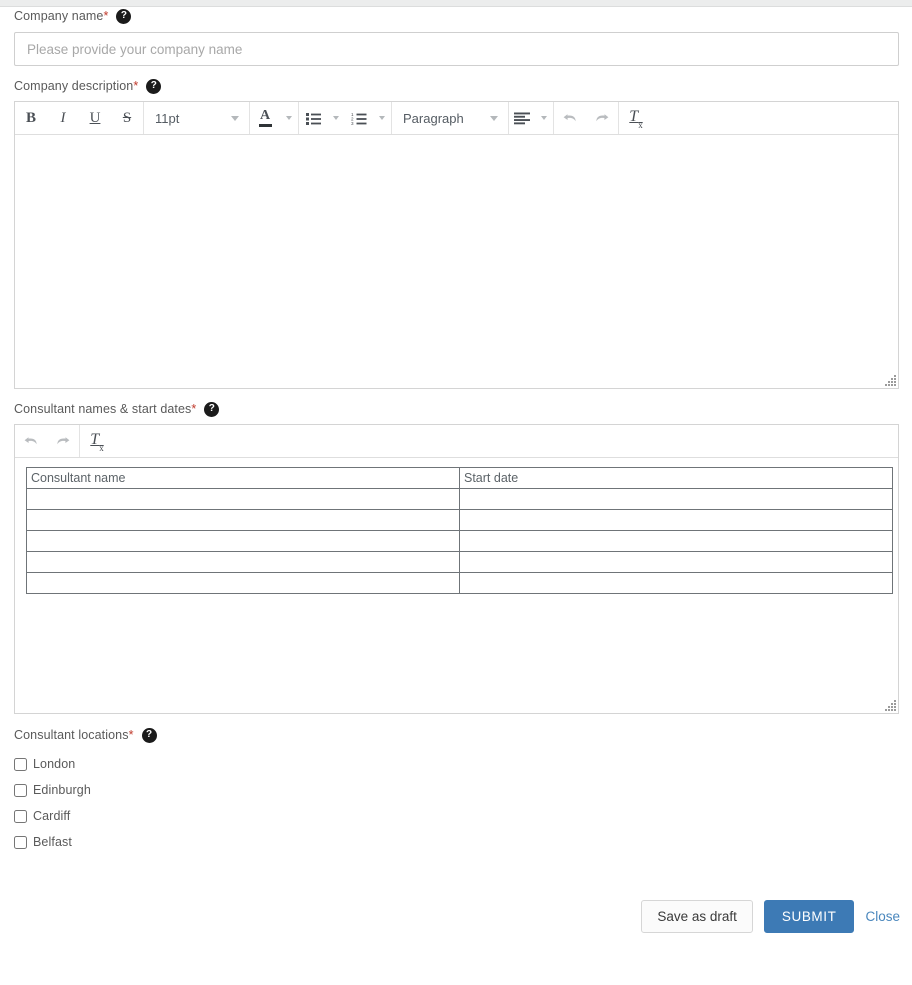  I want to click on align-left-icon, so click(522, 118).